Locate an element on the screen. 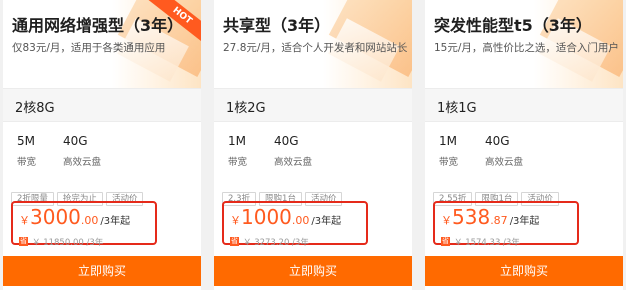 The image size is (626, 290). price-integer: 1000 is located at coordinates (266, 217).